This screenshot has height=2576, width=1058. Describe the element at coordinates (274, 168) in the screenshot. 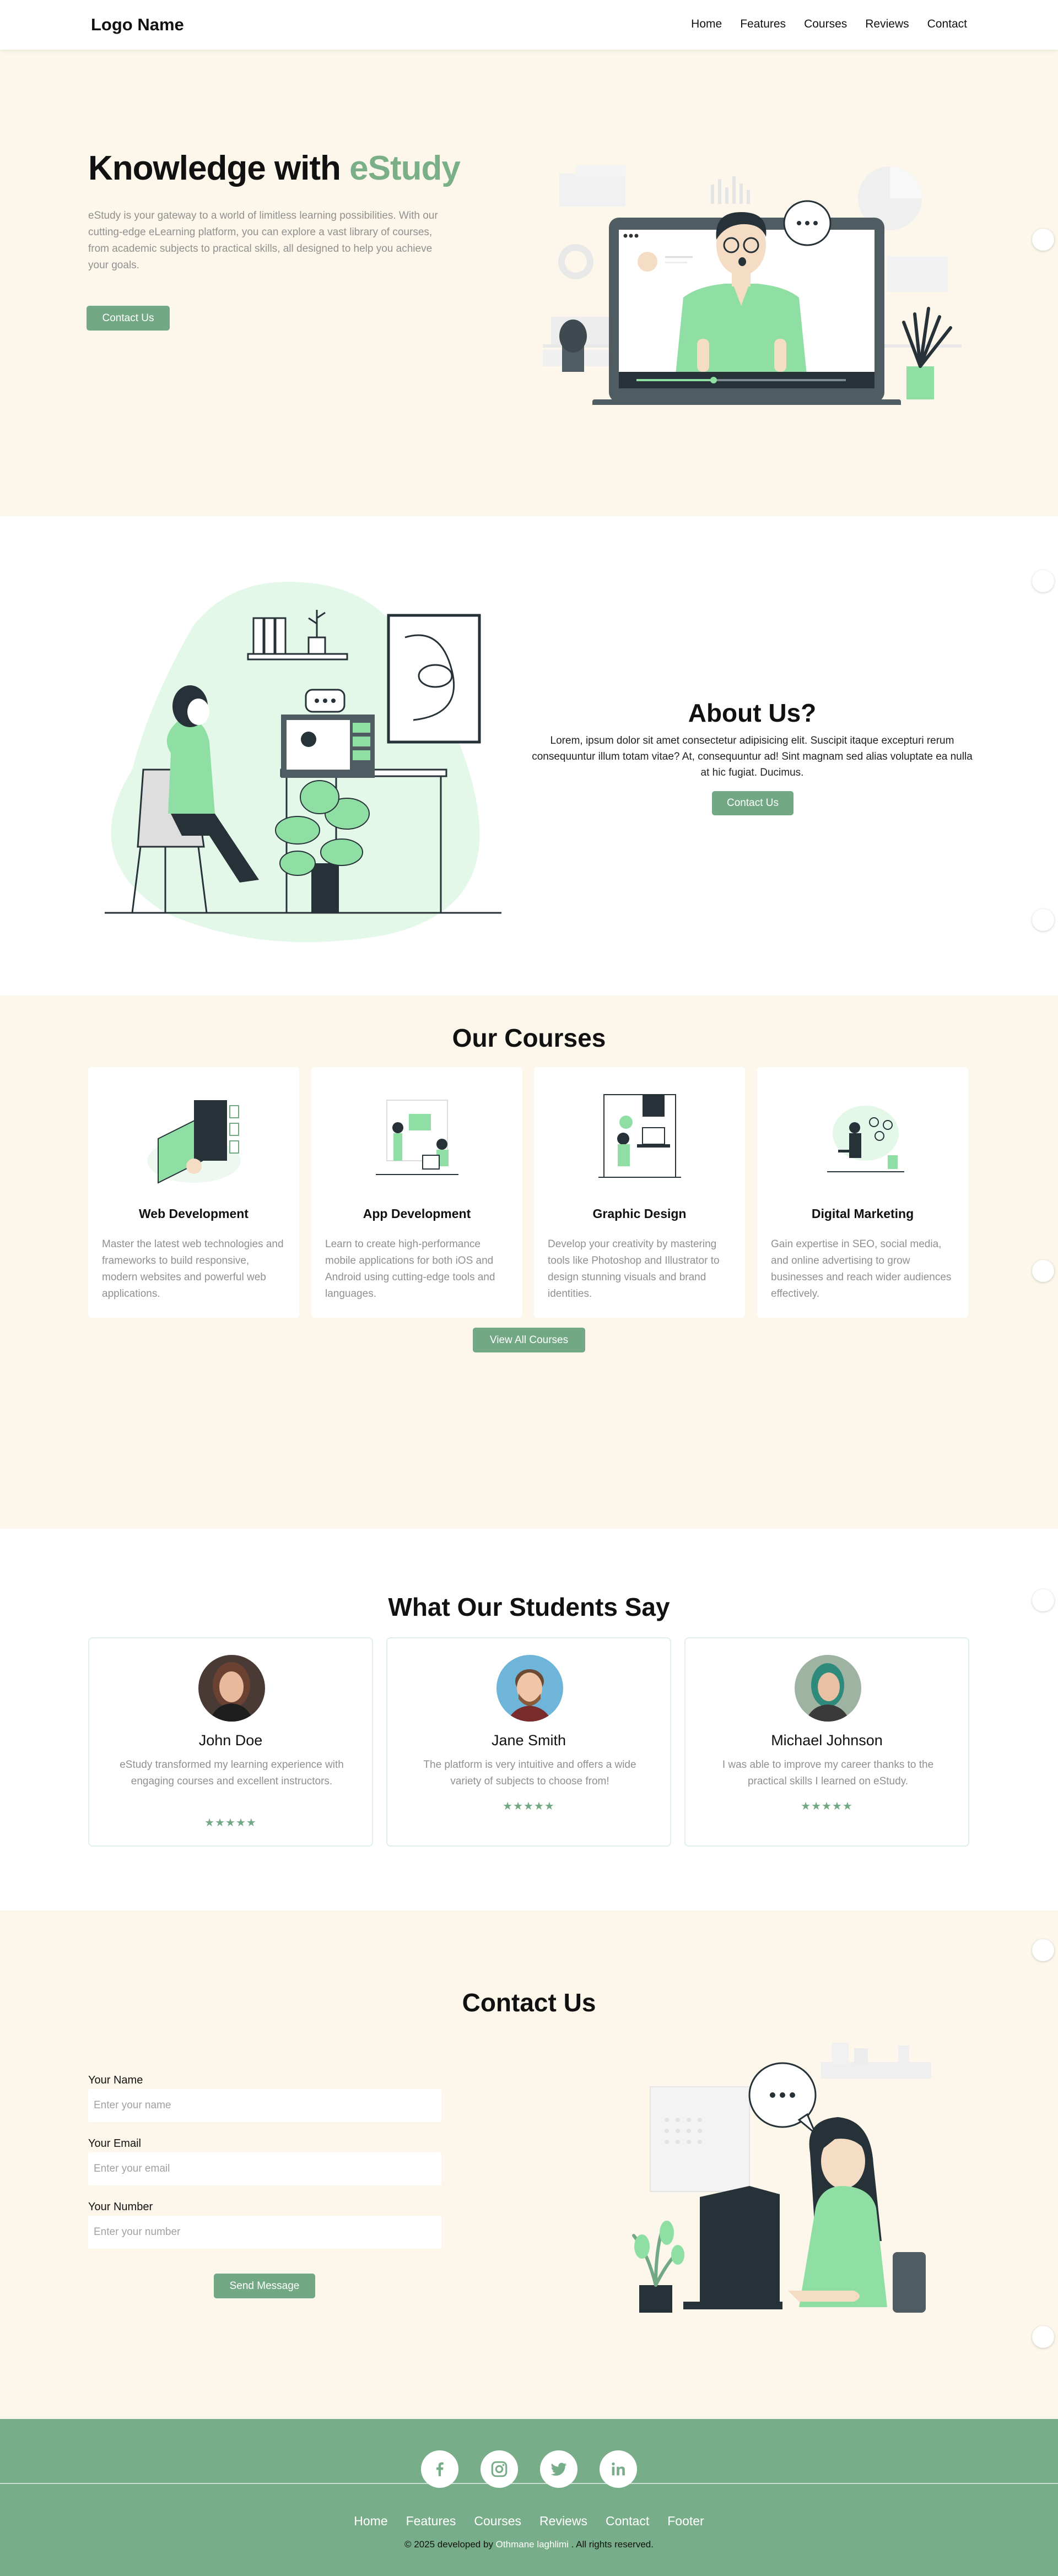

I see `hero-title: Knowledge with eStudy` at that location.